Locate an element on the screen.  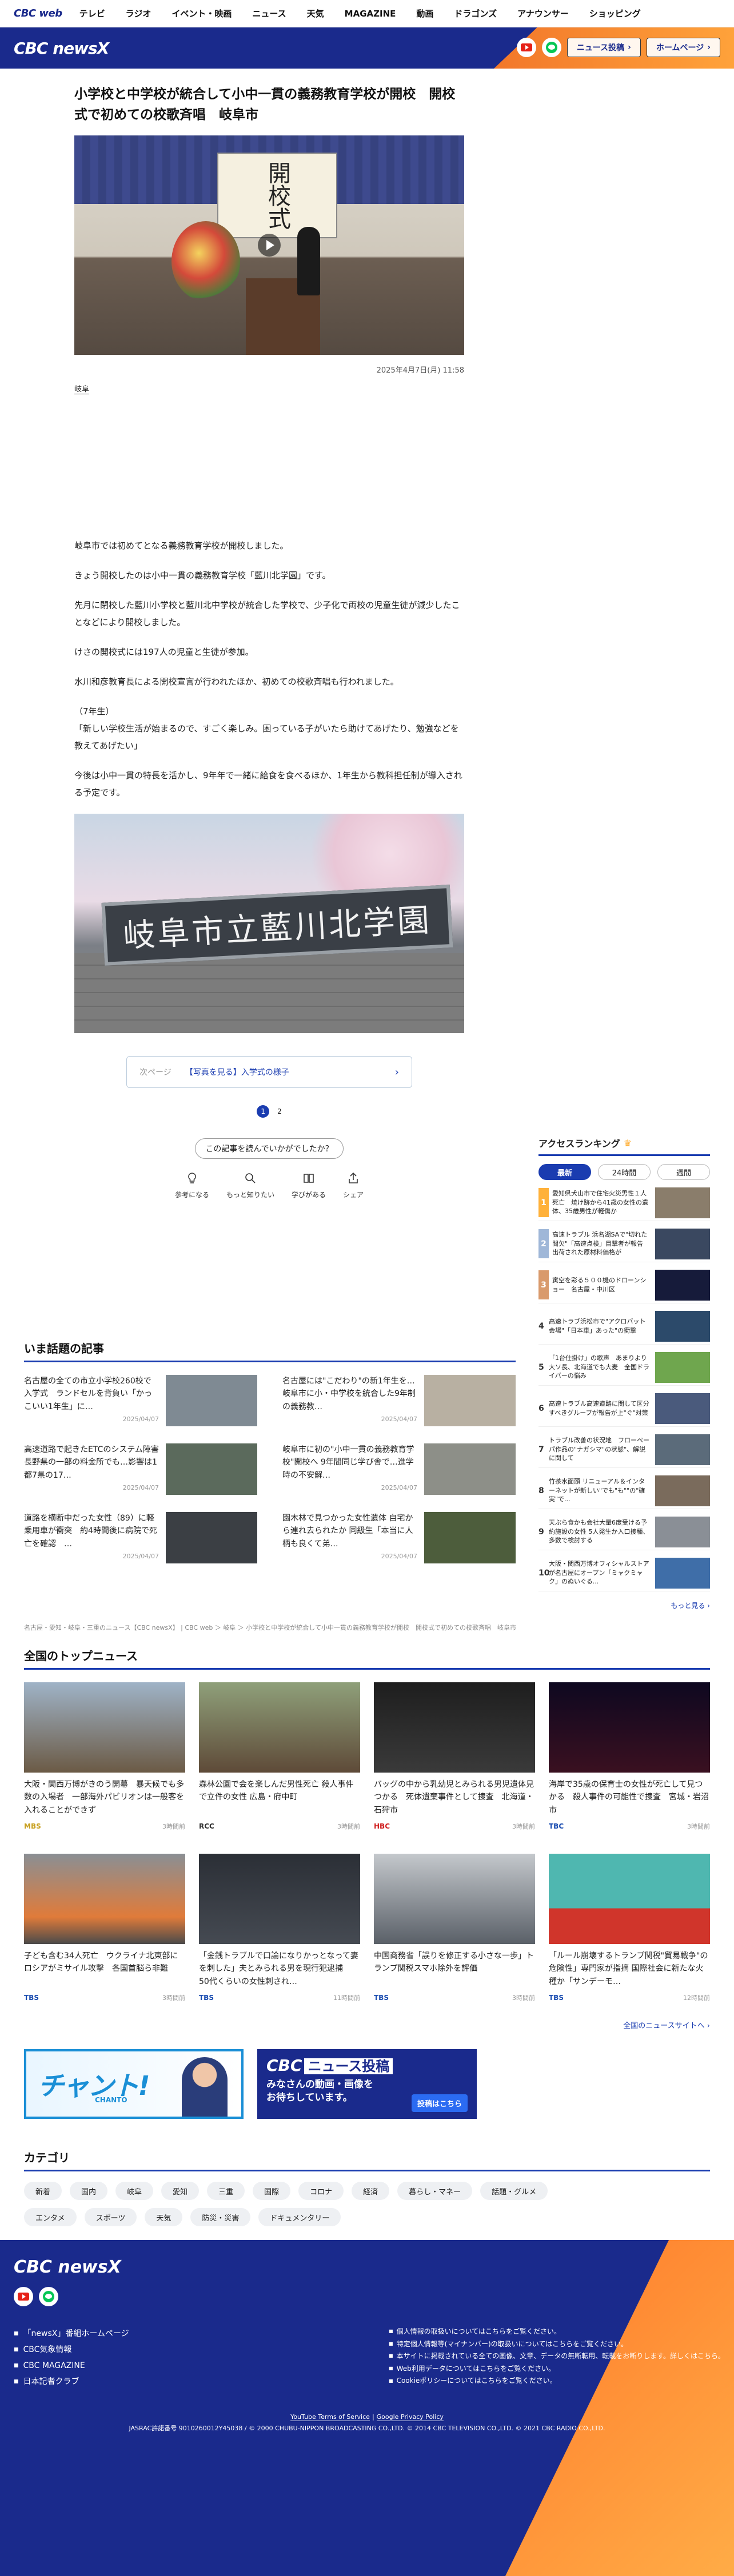
chanto-banner: チャント! CHANTO is located at coordinates (134, 2084).